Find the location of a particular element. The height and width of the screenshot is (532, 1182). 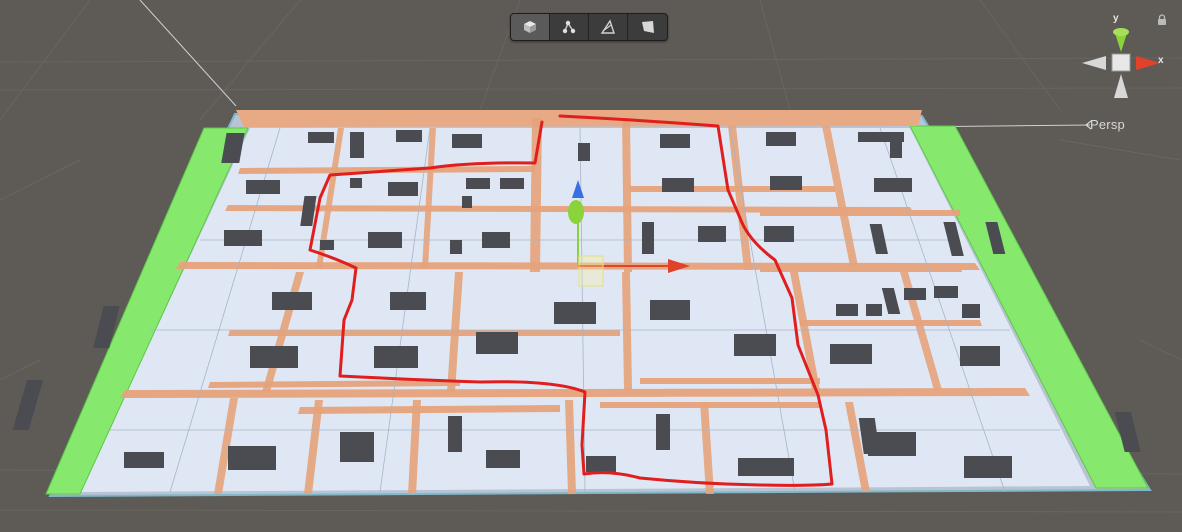

quad-plane-icon is located at coordinates (647, 27).